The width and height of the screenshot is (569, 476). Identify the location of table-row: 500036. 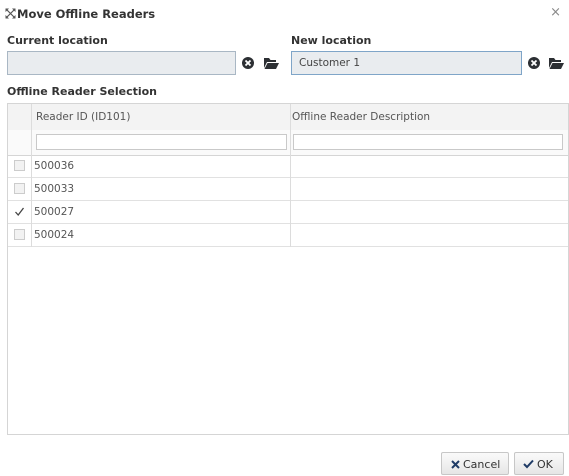
(288, 166).